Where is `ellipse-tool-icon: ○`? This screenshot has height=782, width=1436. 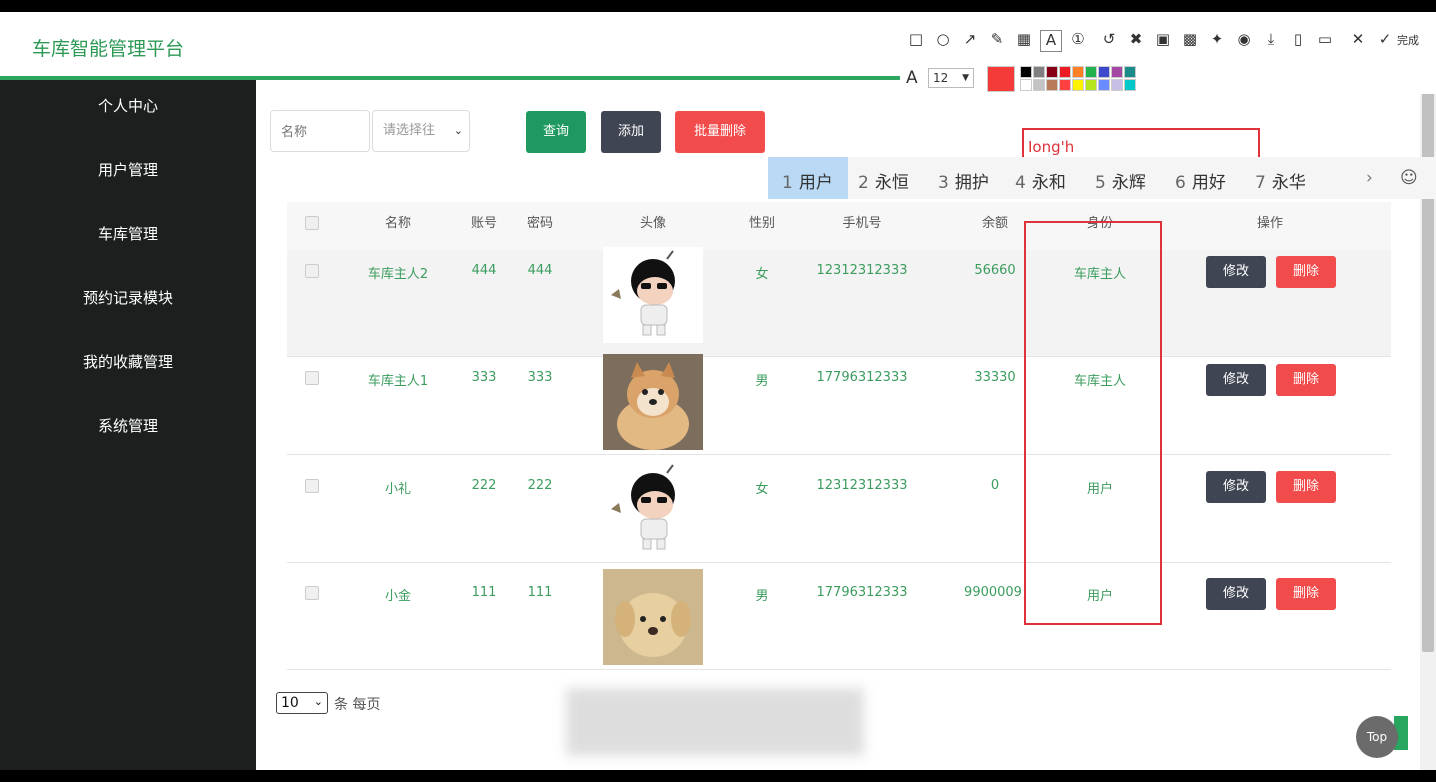
ellipse-tool-icon: ○ is located at coordinates (943, 39).